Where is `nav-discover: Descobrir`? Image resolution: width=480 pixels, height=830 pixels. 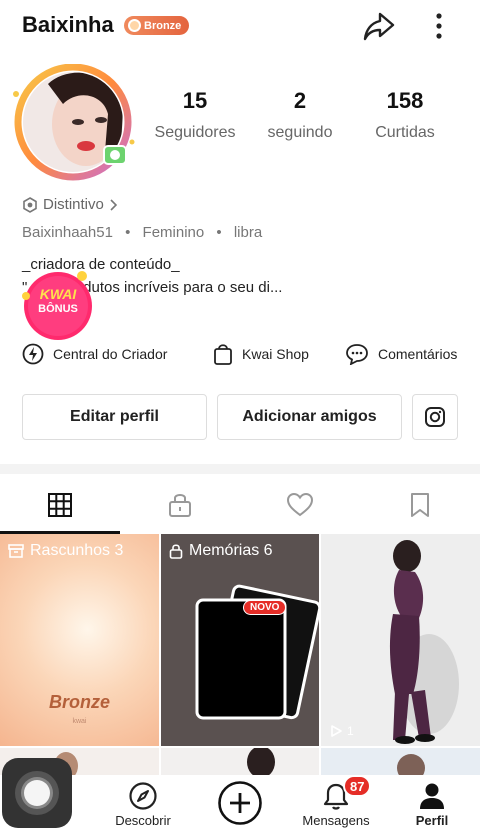 nav-discover: Descobrir is located at coordinates (143, 802).